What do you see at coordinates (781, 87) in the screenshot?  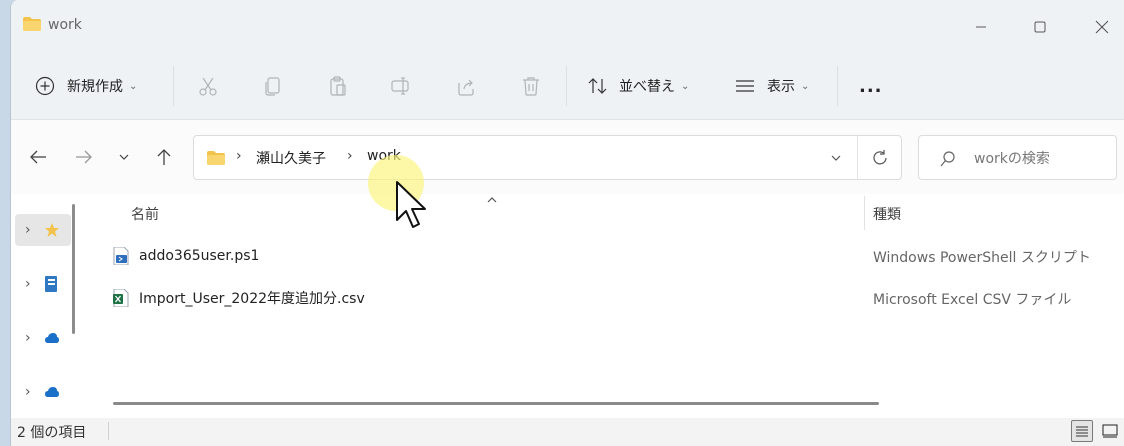 I see `view-label: 表示` at bounding box center [781, 87].